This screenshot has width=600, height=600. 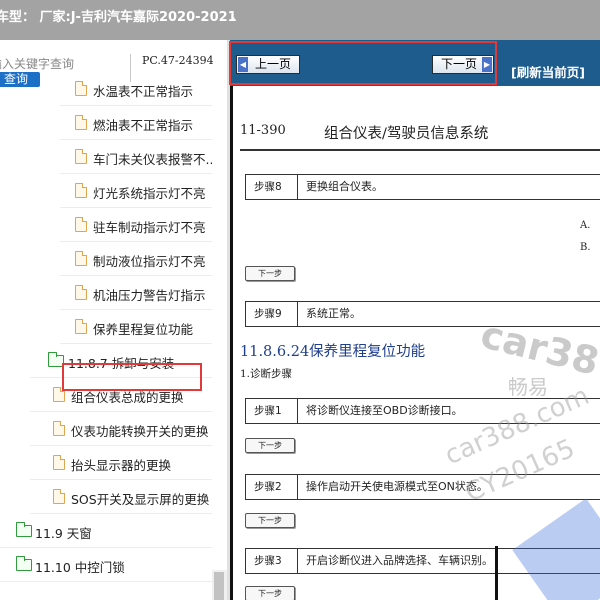 What do you see at coordinates (585, 225) in the screenshot?
I see `choice-label: A.` at bounding box center [585, 225].